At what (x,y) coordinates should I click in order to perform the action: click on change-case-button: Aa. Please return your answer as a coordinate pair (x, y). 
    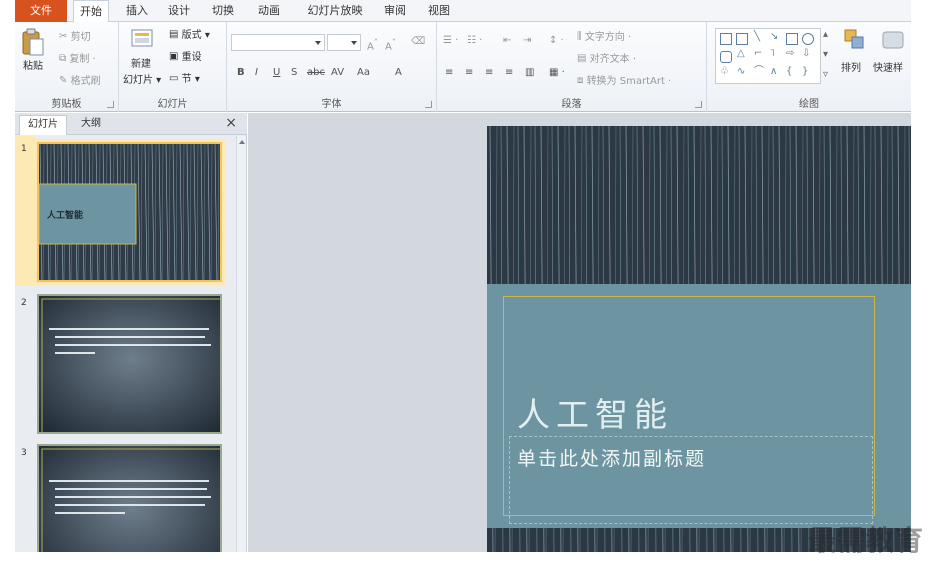
    Looking at the image, I should click on (363, 73).